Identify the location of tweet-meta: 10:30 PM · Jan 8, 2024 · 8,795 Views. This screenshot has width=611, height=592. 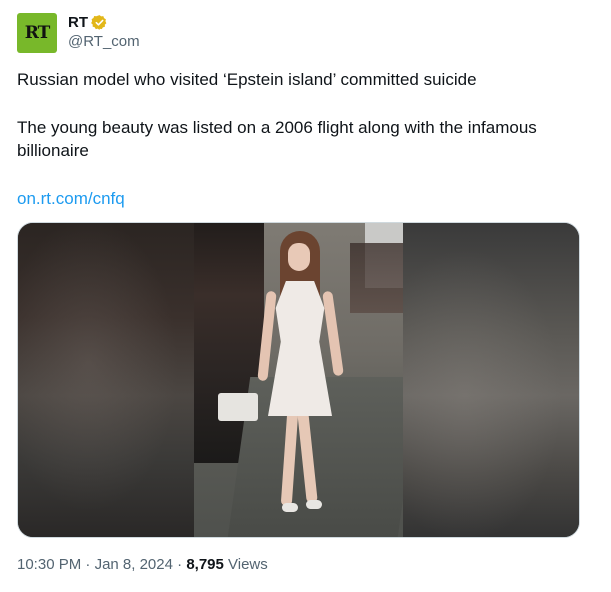
(142, 564).